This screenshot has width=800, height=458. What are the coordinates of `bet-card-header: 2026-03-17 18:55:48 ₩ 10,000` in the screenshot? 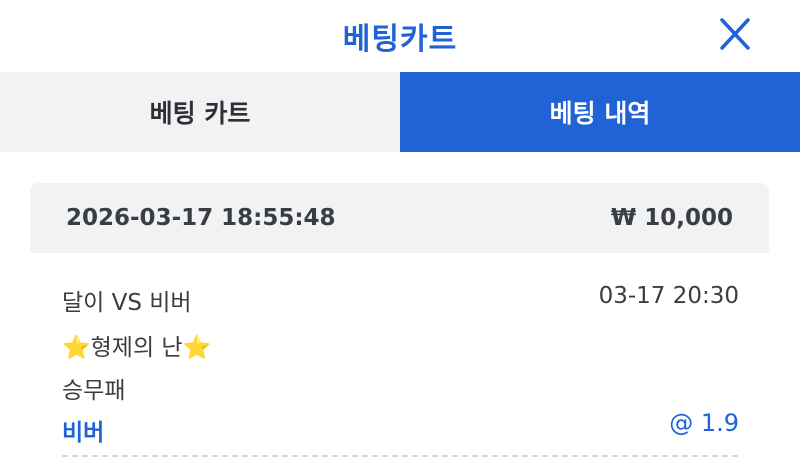 It's located at (399, 218).